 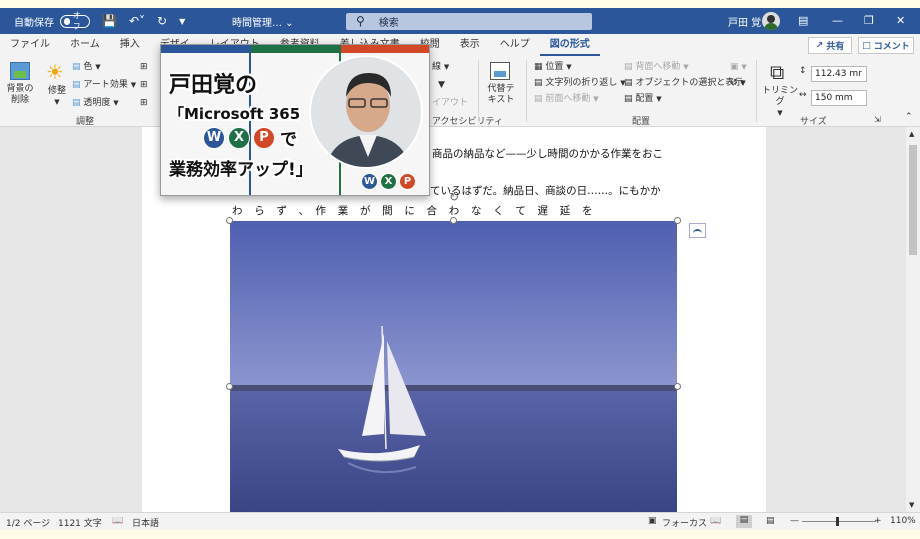 What do you see at coordinates (803, 20) in the screenshot?
I see `ribbon-display-icon: ▤` at bounding box center [803, 20].